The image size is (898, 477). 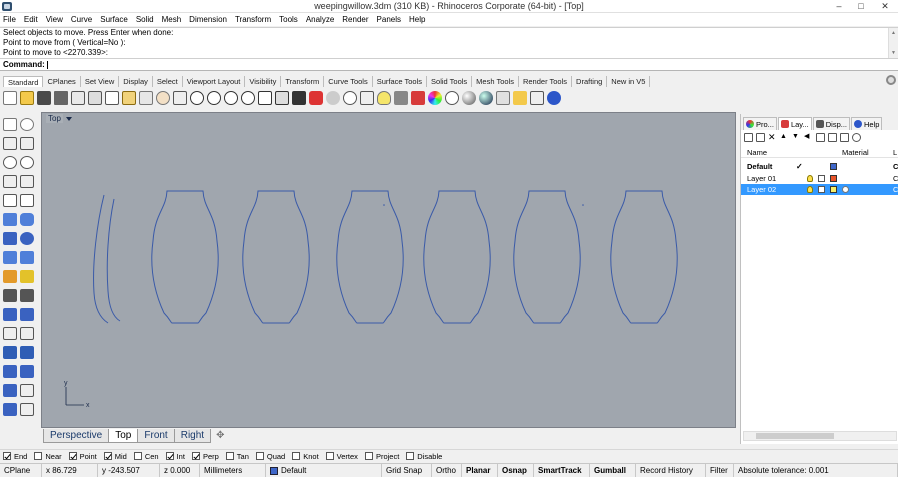 I want to click on undo-icon, so click(x=146, y=98).